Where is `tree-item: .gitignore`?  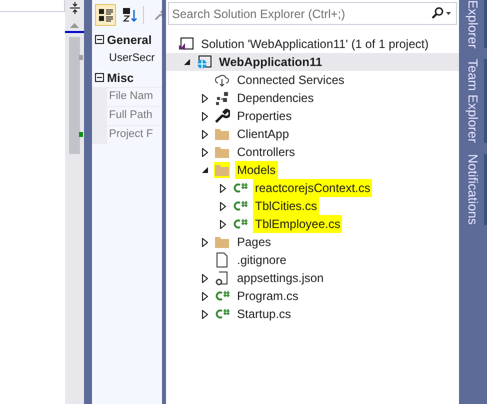
tree-item: .gitignore is located at coordinates (312, 260).